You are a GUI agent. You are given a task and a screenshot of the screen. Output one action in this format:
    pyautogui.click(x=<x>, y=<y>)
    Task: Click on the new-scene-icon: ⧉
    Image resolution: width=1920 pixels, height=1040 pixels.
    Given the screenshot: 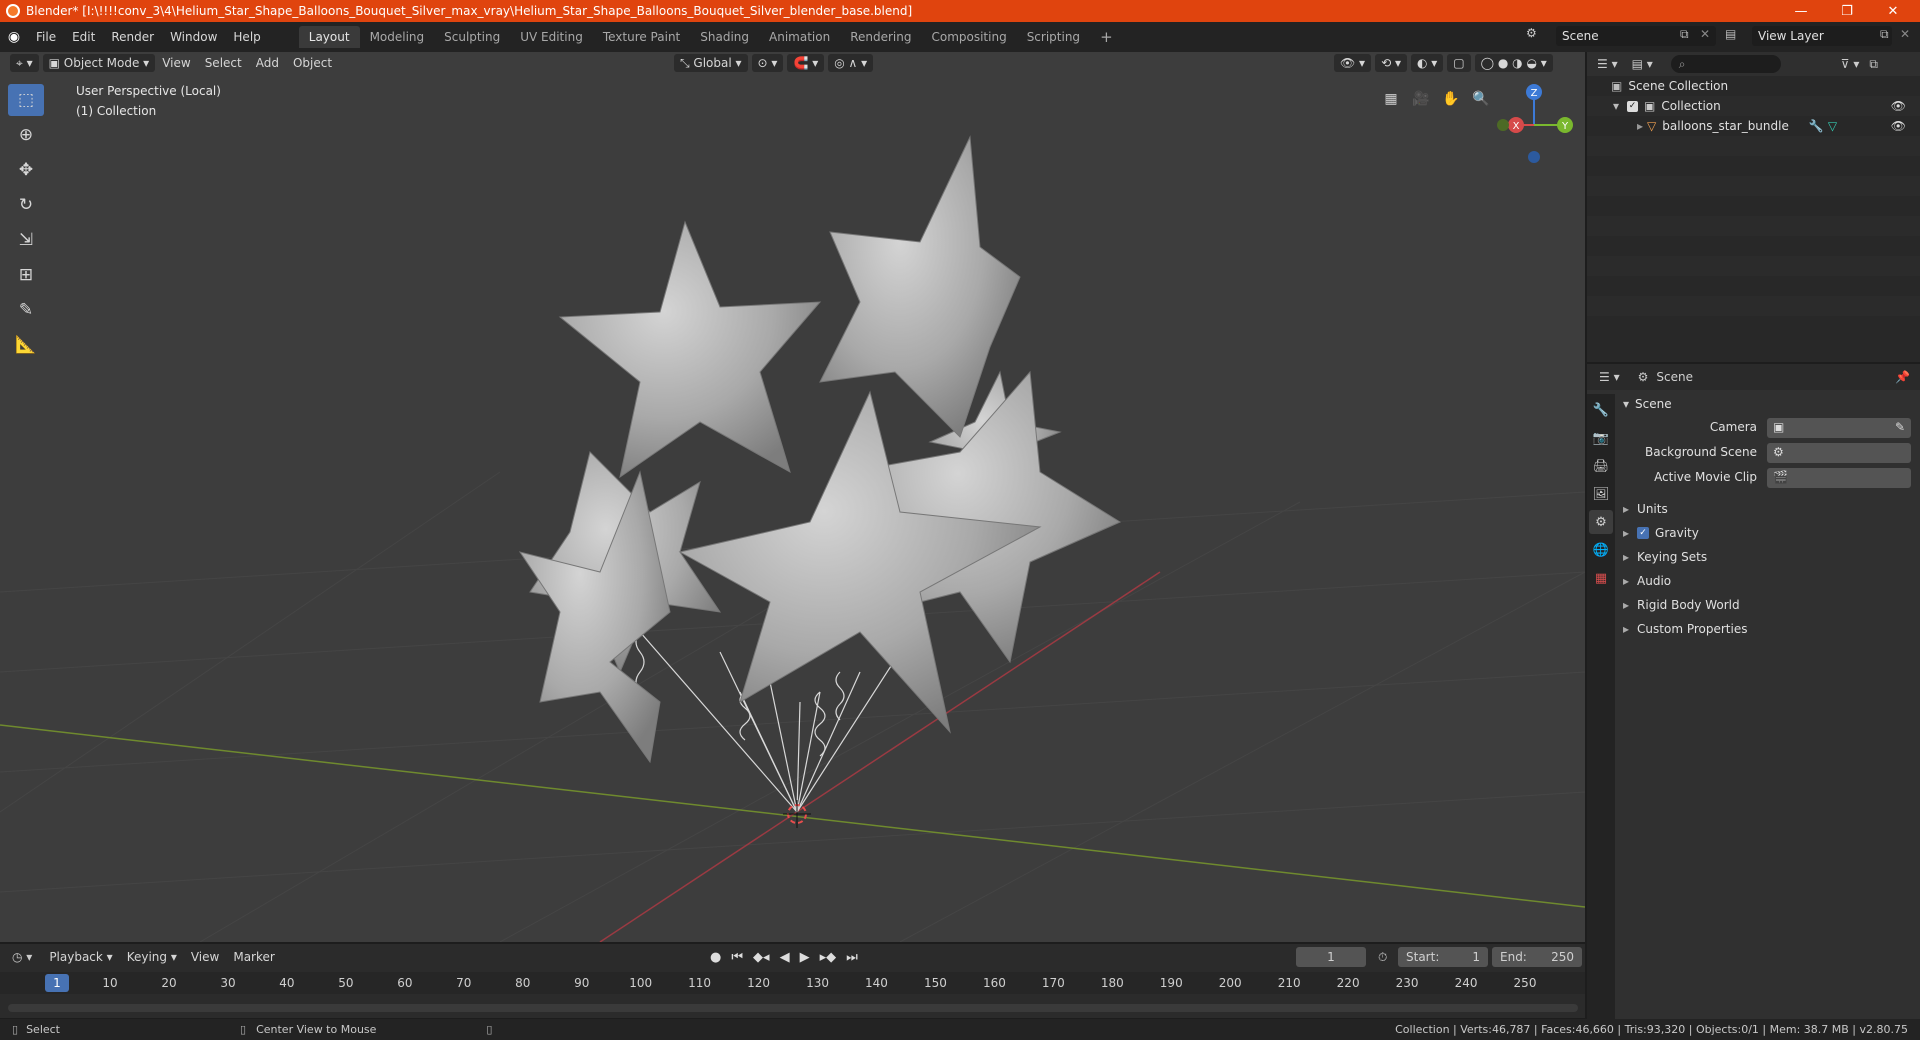 What is the action you would take?
    pyautogui.click(x=1684, y=34)
    